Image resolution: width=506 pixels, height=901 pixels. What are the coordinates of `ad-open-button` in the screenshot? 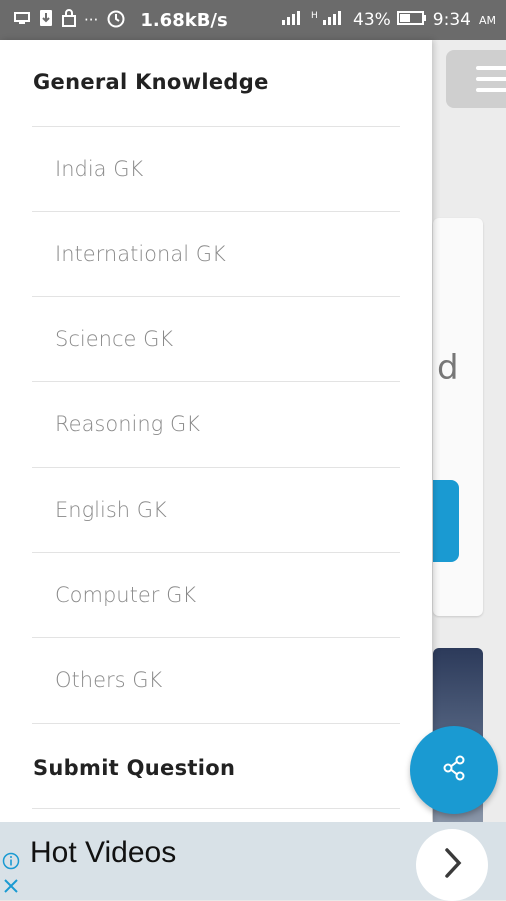 It's located at (452, 865).